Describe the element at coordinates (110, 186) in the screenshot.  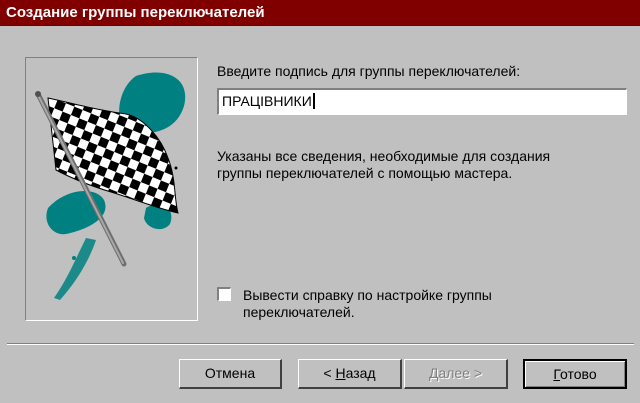
I see `checkered-flag-icon` at that location.